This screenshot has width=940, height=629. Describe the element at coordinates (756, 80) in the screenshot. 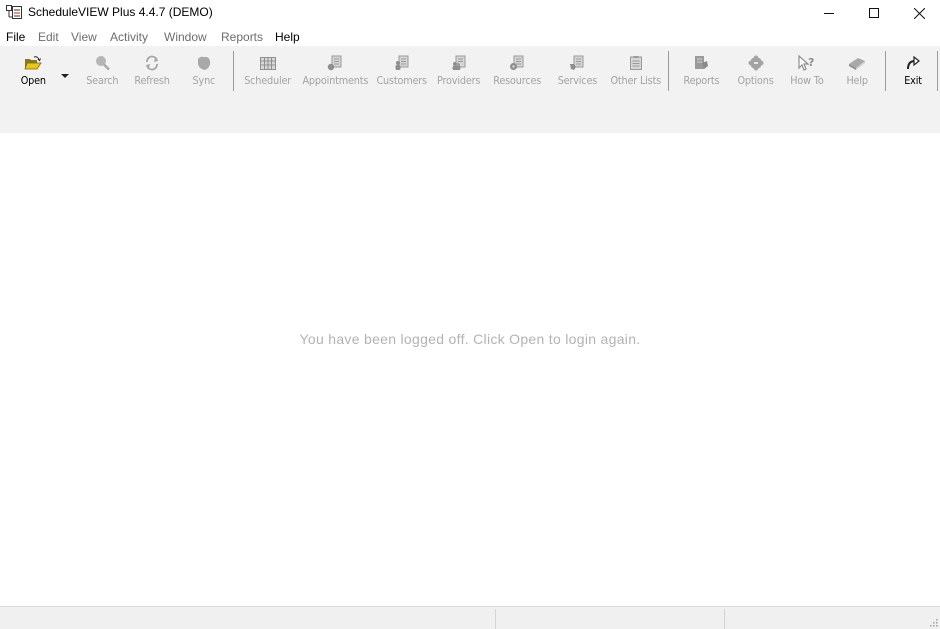

I see `options-label: Options` at that location.